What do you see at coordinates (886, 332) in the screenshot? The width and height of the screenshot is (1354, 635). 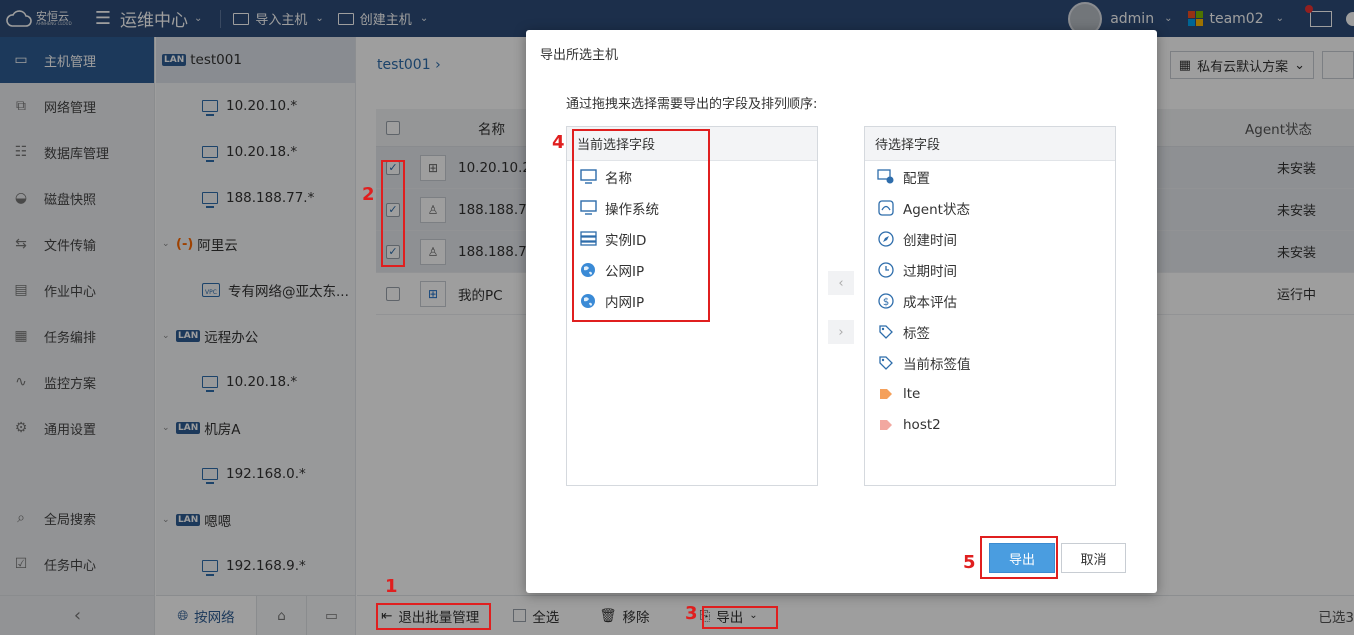 I see `tag-icon` at bounding box center [886, 332].